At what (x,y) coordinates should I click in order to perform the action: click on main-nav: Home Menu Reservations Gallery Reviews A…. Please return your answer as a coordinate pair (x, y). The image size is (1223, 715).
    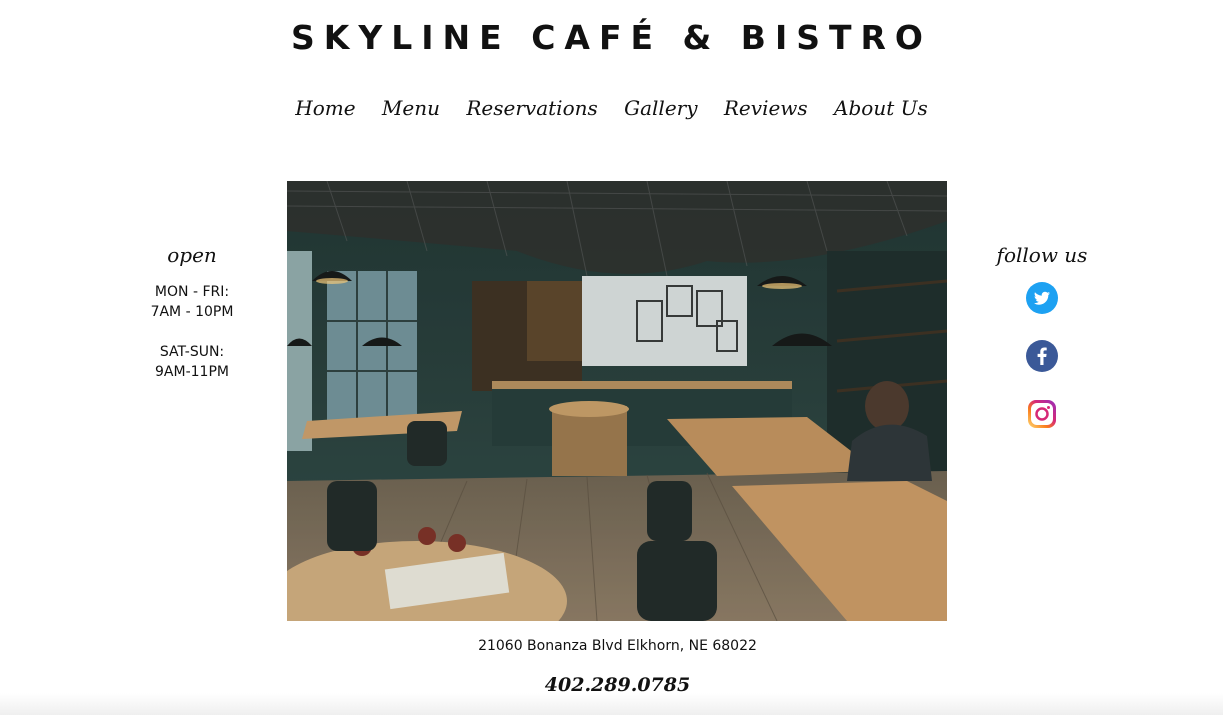
    Looking at the image, I should click on (611, 108).